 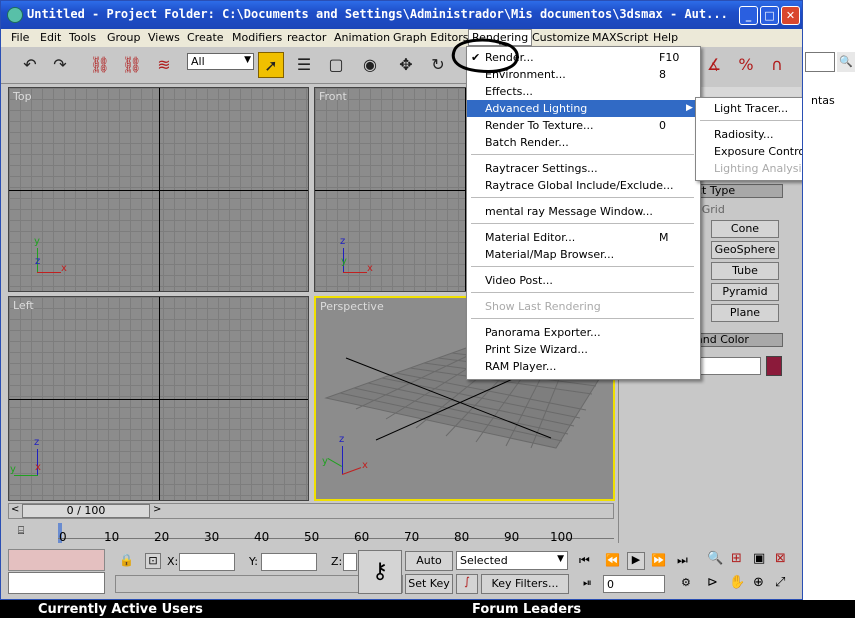 I want to click on frame-counter: 0 / 100, so click(x=86, y=511).